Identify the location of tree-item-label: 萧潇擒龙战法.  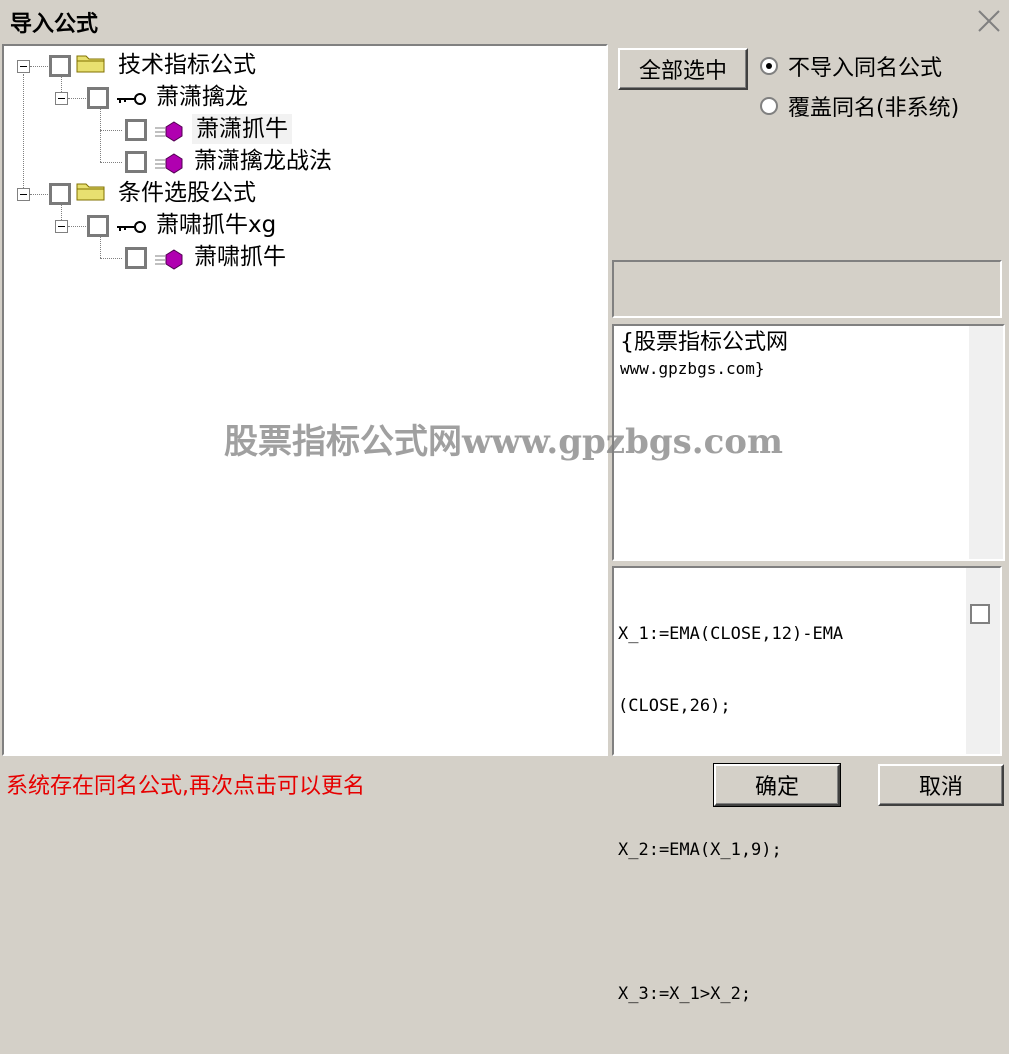
(263, 161).